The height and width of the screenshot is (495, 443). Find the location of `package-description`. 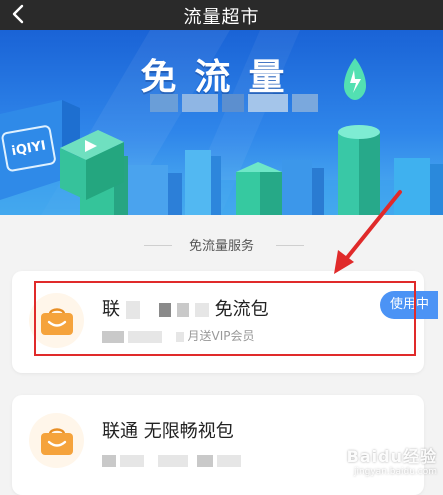

package-description is located at coordinates (172, 460).